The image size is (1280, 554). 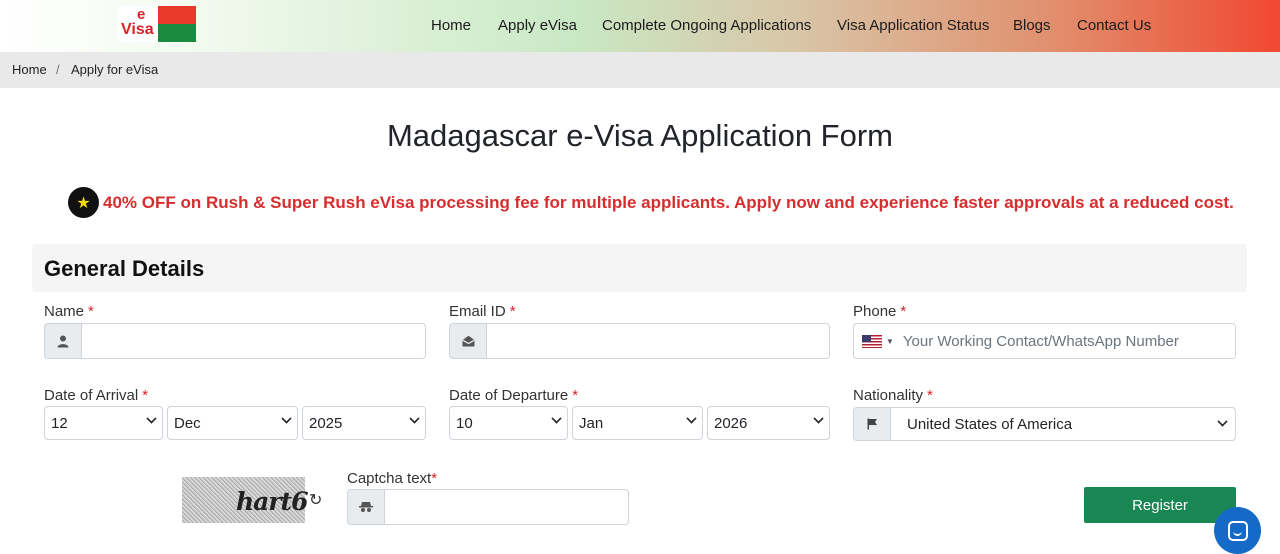 What do you see at coordinates (29, 69) in the screenshot?
I see `breadcrumb-home: Home` at bounding box center [29, 69].